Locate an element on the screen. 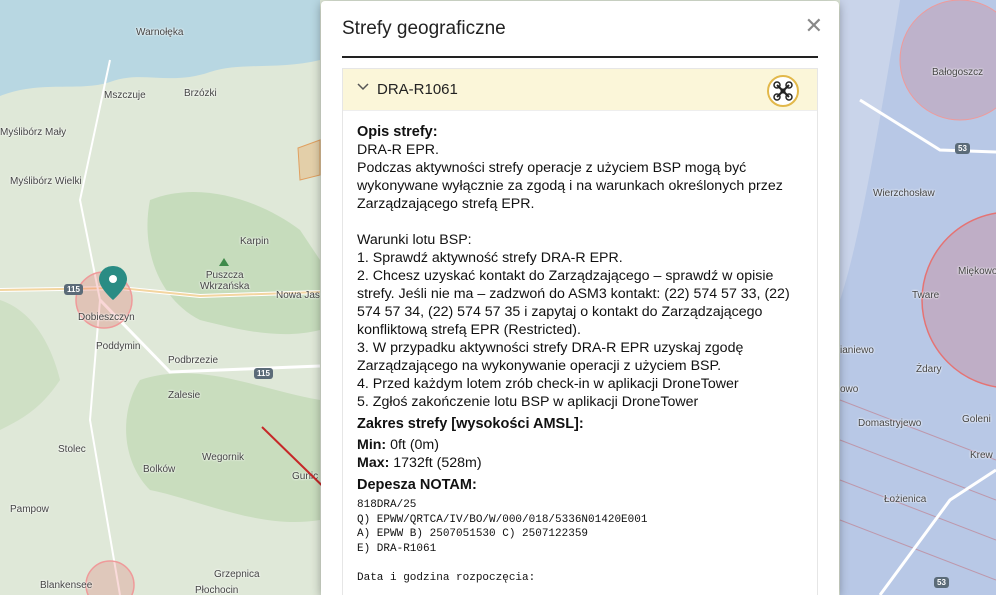  map-place-label: Wierzchosław is located at coordinates (904, 193).